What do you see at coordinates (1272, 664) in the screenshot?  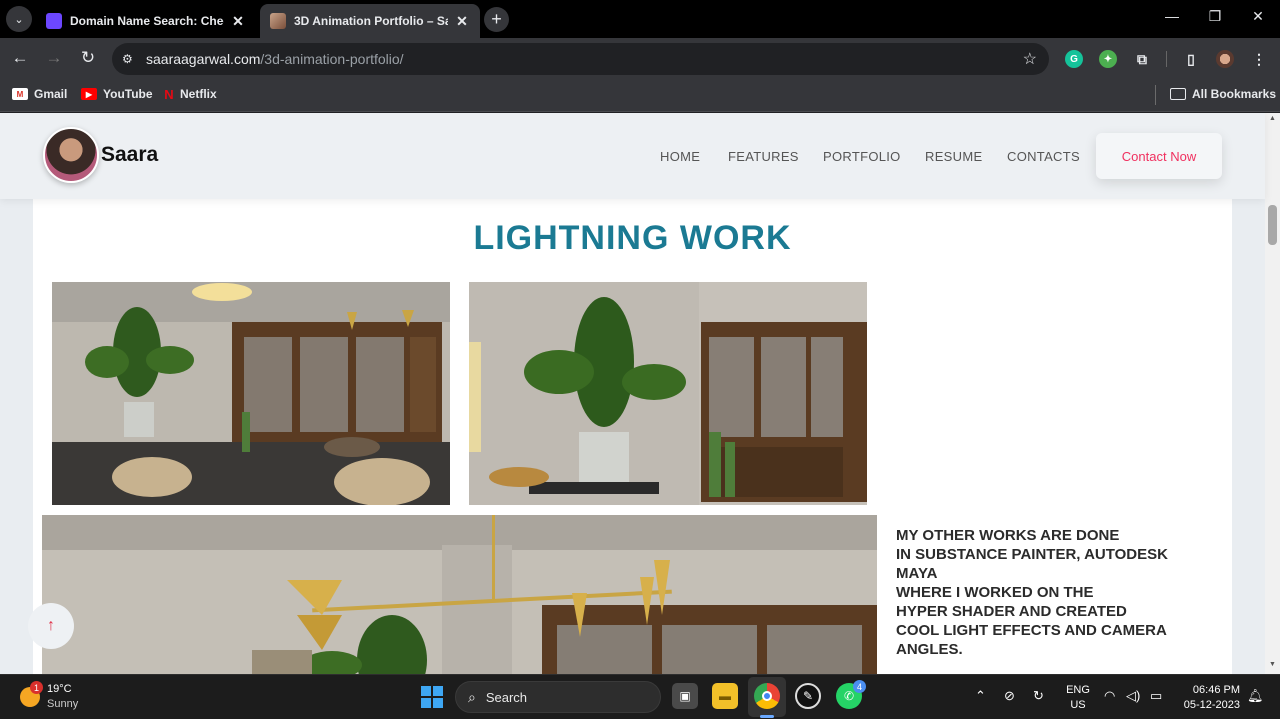 I see `scroll-down-arrow-icon: ▼` at bounding box center [1272, 664].